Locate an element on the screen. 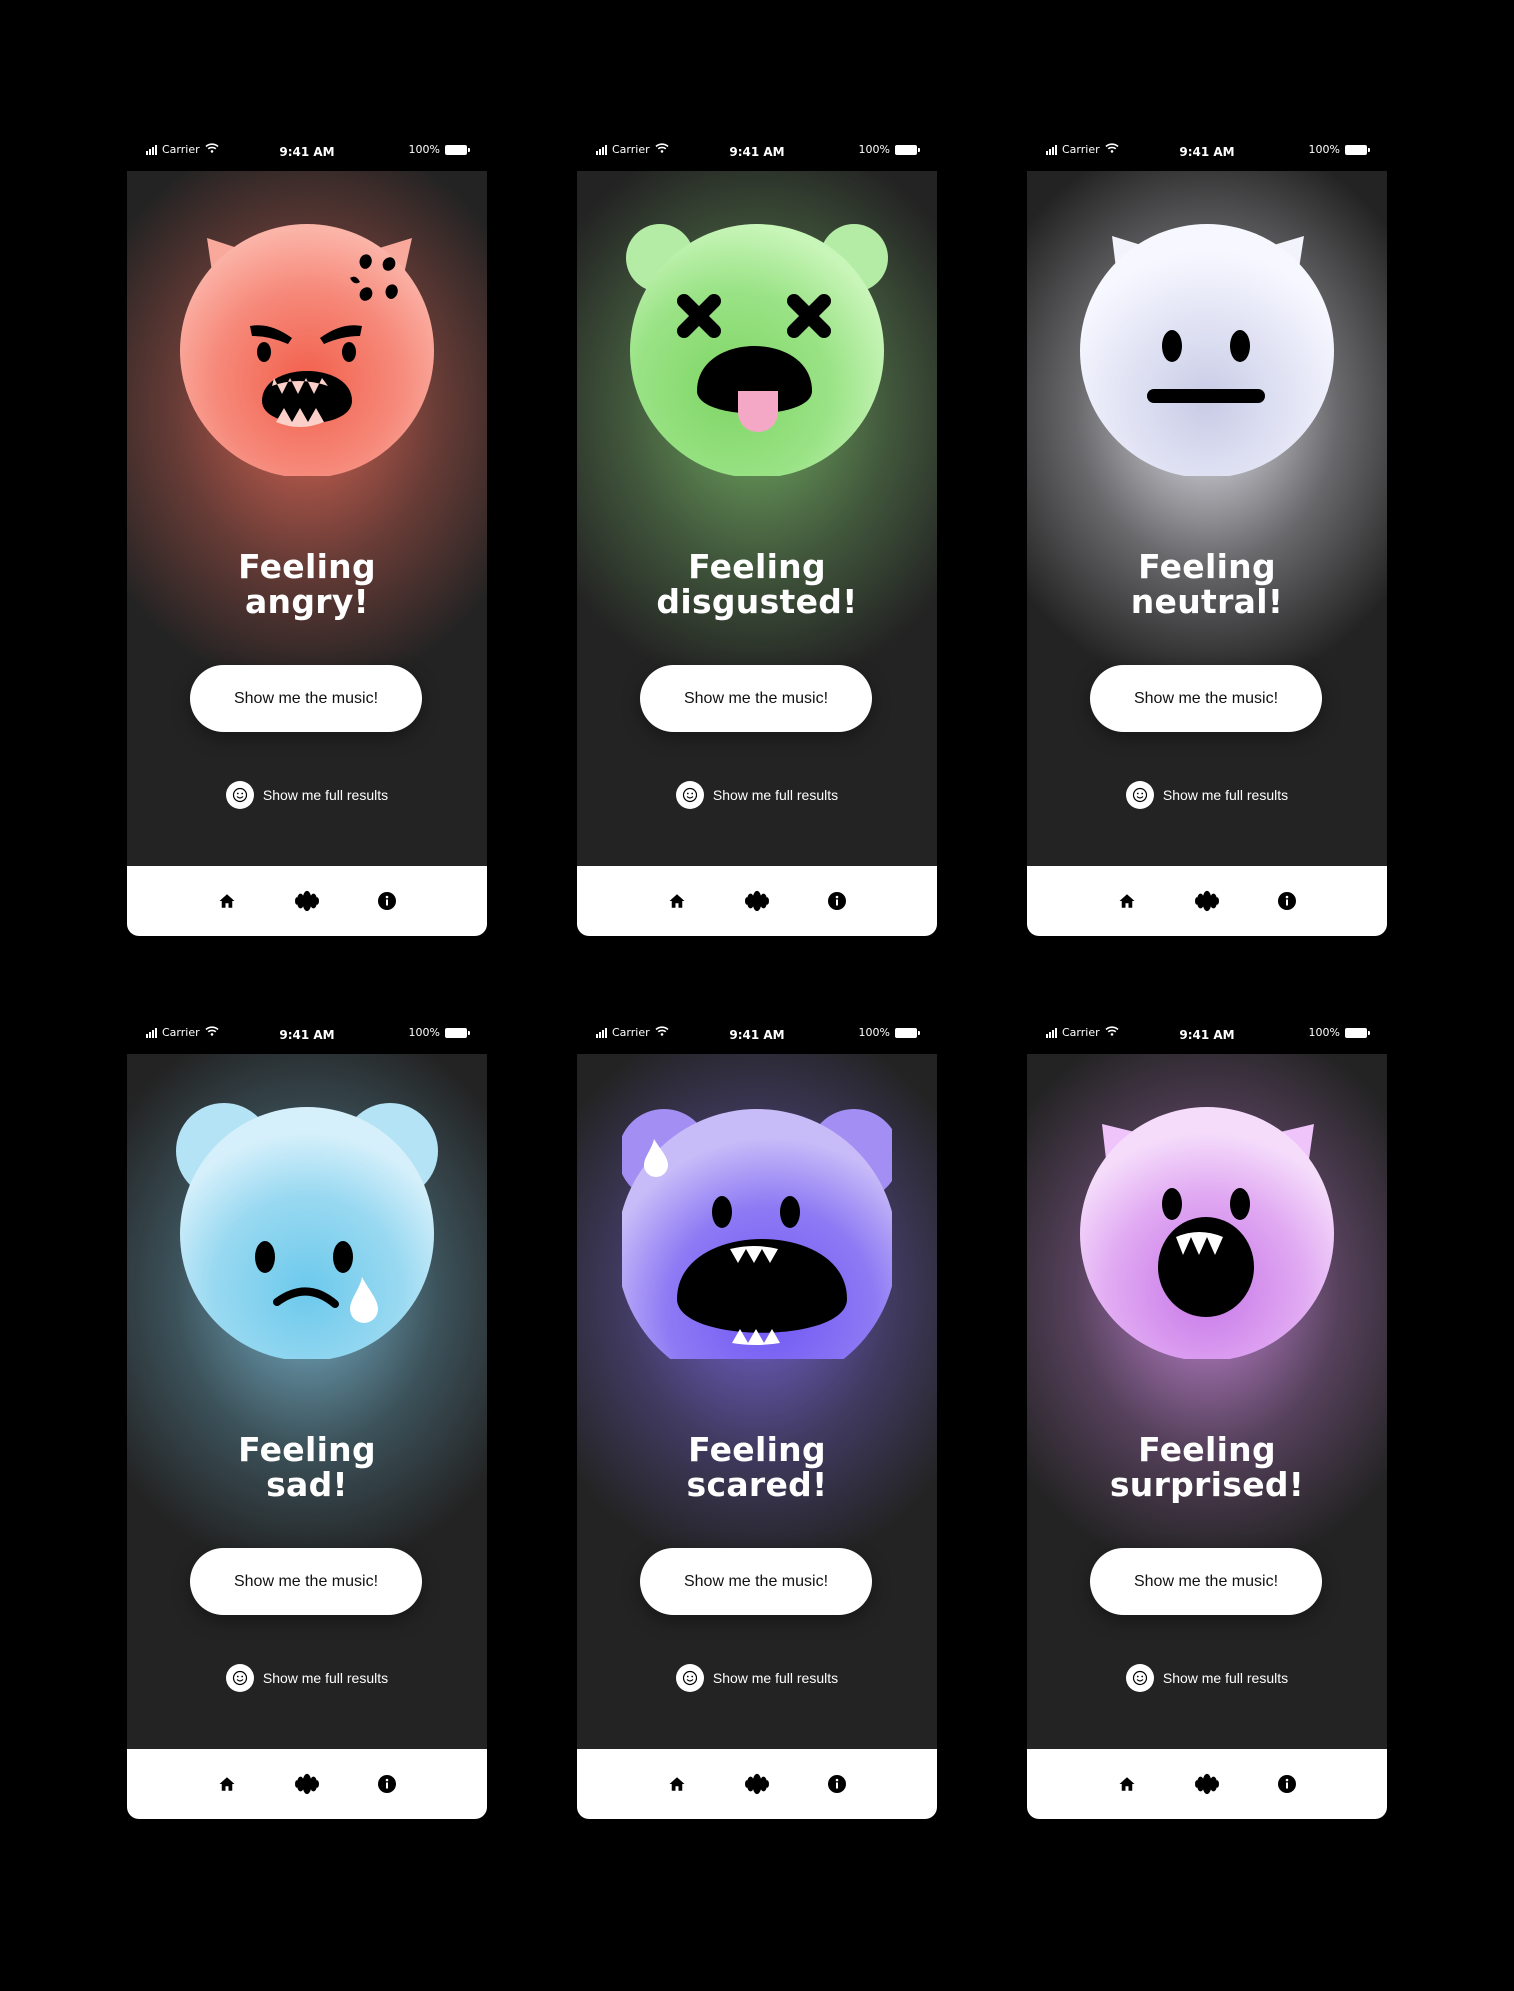 This screenshot has width=1514, height=1991. mood-title: Feeling angry! is located at coordinates (307, 584).